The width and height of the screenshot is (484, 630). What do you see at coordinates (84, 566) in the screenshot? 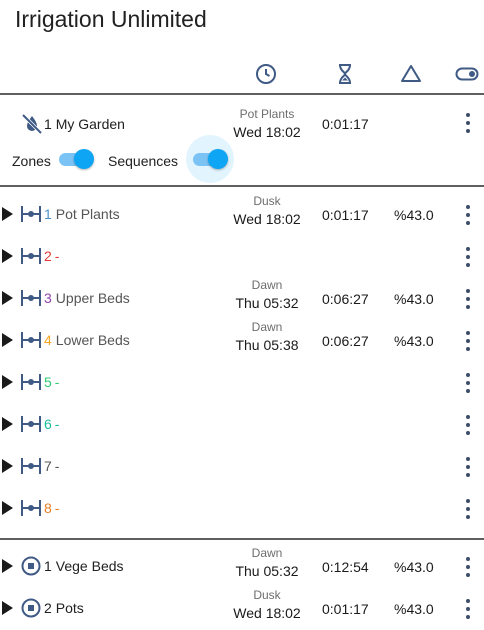
I see `sequence-name: 1 Vege Beds` at bounding box center [84, 566].